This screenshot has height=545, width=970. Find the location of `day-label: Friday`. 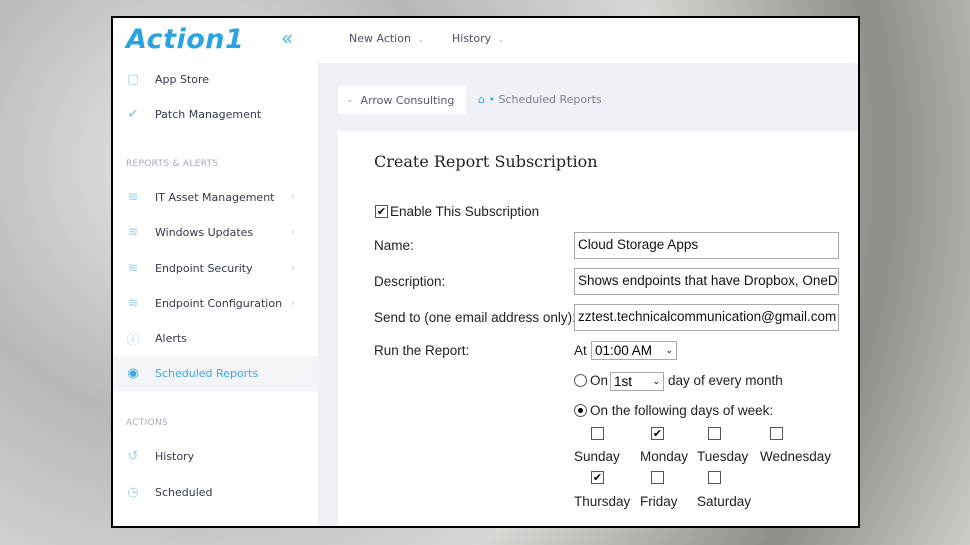

day-label: Friday is located at coordinates (659, 501).